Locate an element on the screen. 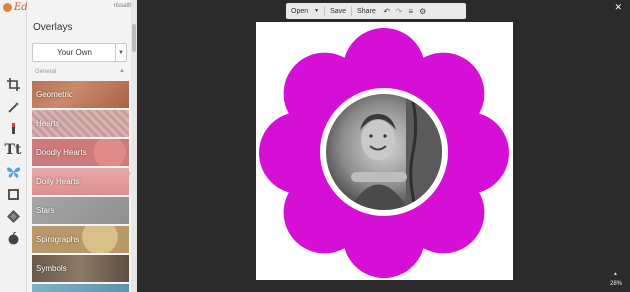 The width and height of the screenshot is (630, 292). top-toolbar: Open ▼ Save Share ↶ ↷ ≡ ⚙ is located at coordinates (376, 11).